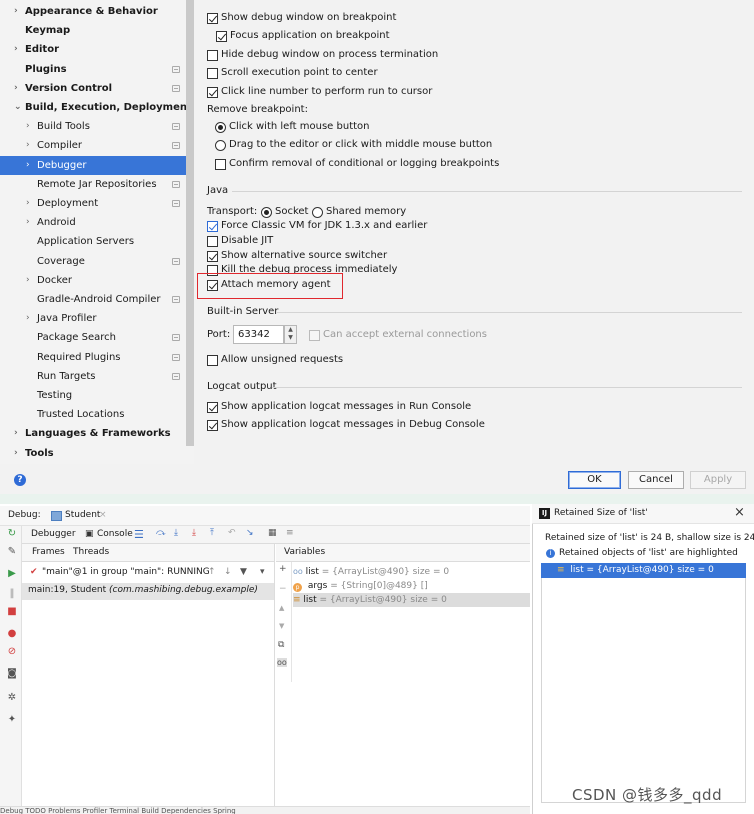 The width and height of the screenshot is (754, 814). I want to click on force-step-into-icon: ⤓, so click(194, 533).